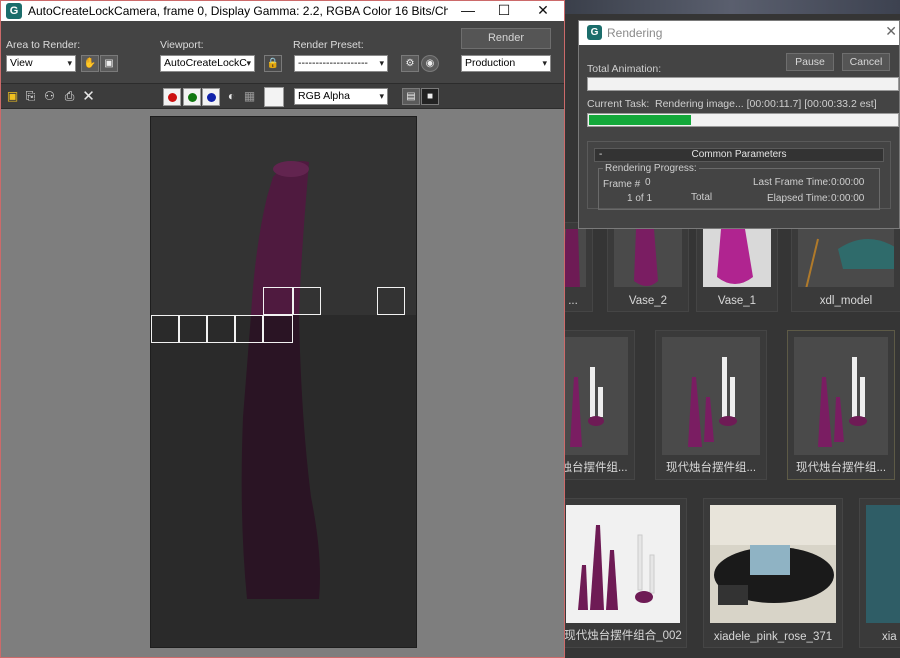  What do you see at coordinates (41, 63) in the screenshot?
I see `area-to-render-dropdown: View ▾` at bounding box center [41, 63].